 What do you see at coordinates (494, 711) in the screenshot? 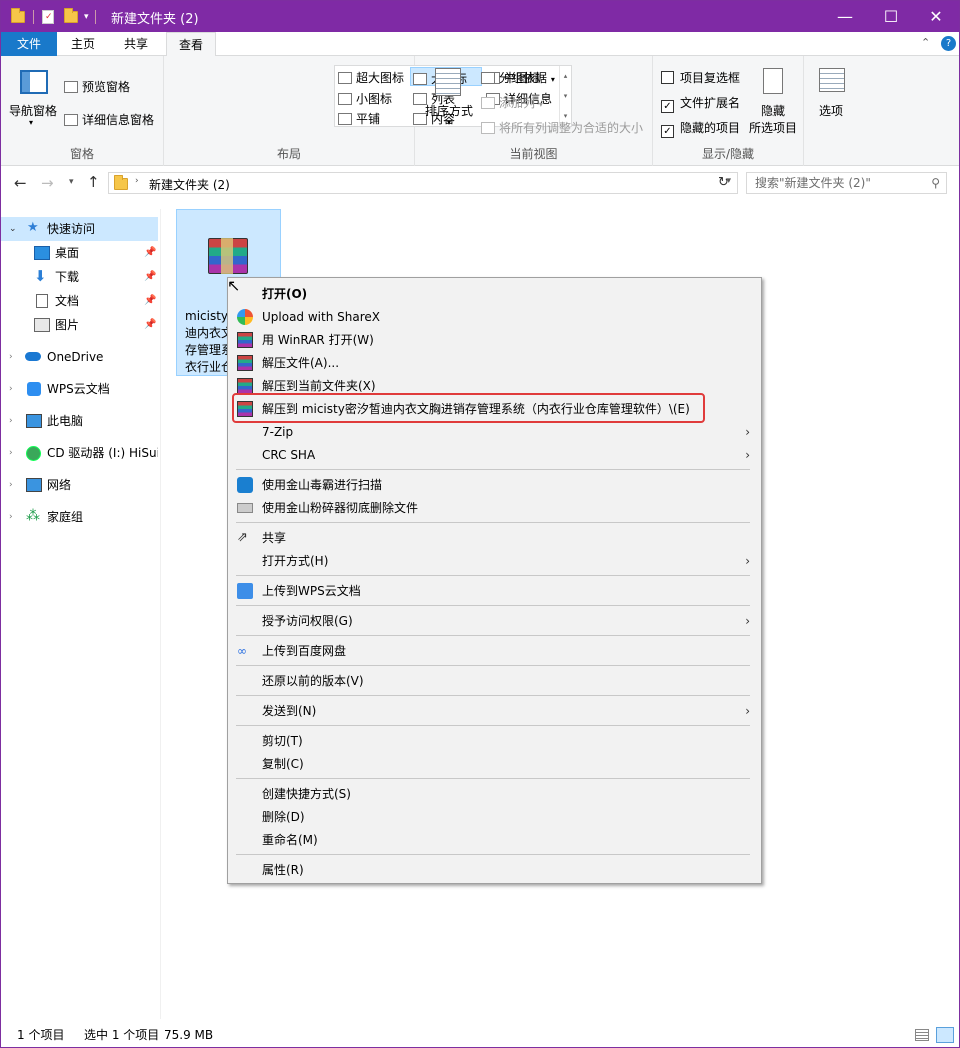
I see `menu-item-send-to: 发送到(N) ›` at bounding box center [494, 711].